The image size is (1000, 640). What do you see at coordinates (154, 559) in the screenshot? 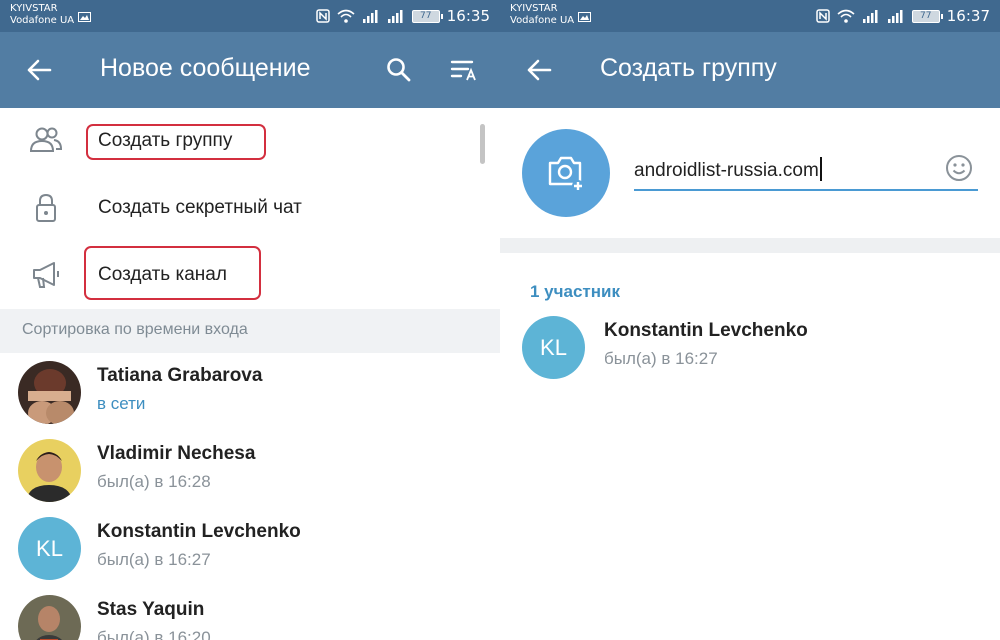
I see `contact-status: был(а) в 16:27` at bounding box center [154, 559].